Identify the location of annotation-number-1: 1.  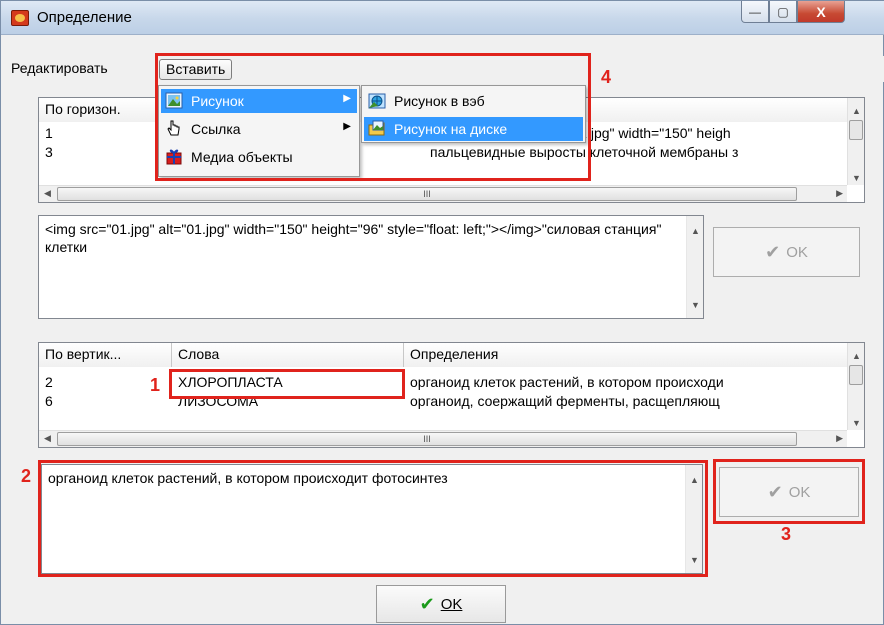
(155, 385).